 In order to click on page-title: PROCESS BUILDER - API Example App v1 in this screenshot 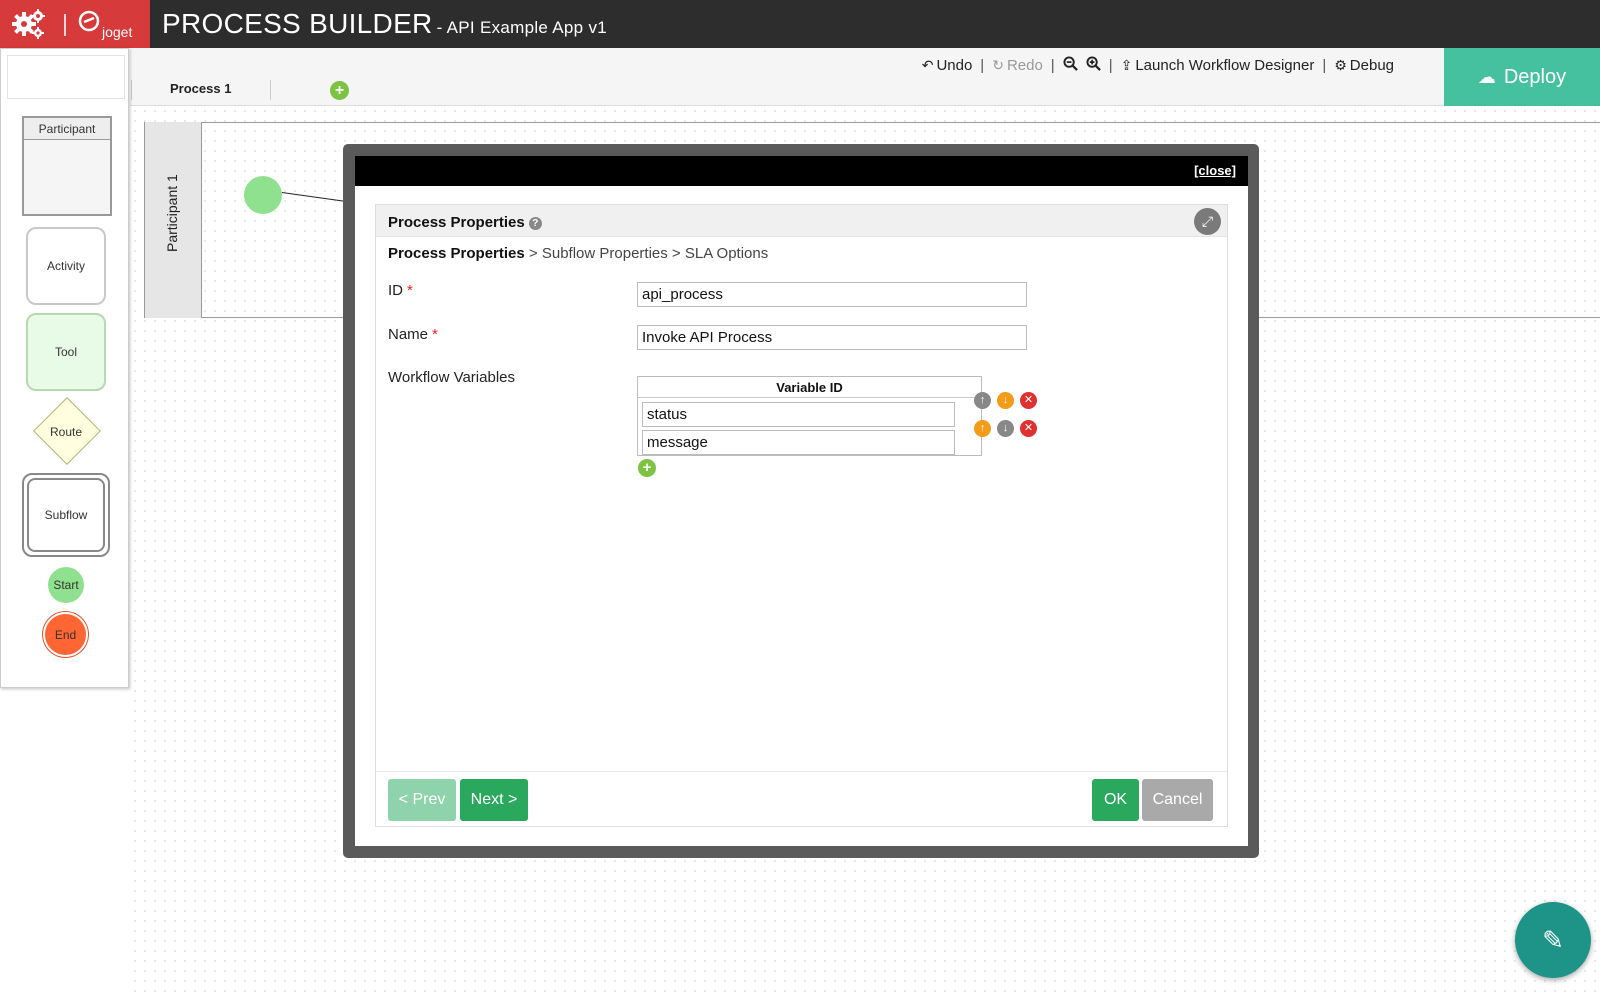, I will do `click(384, 24)`.